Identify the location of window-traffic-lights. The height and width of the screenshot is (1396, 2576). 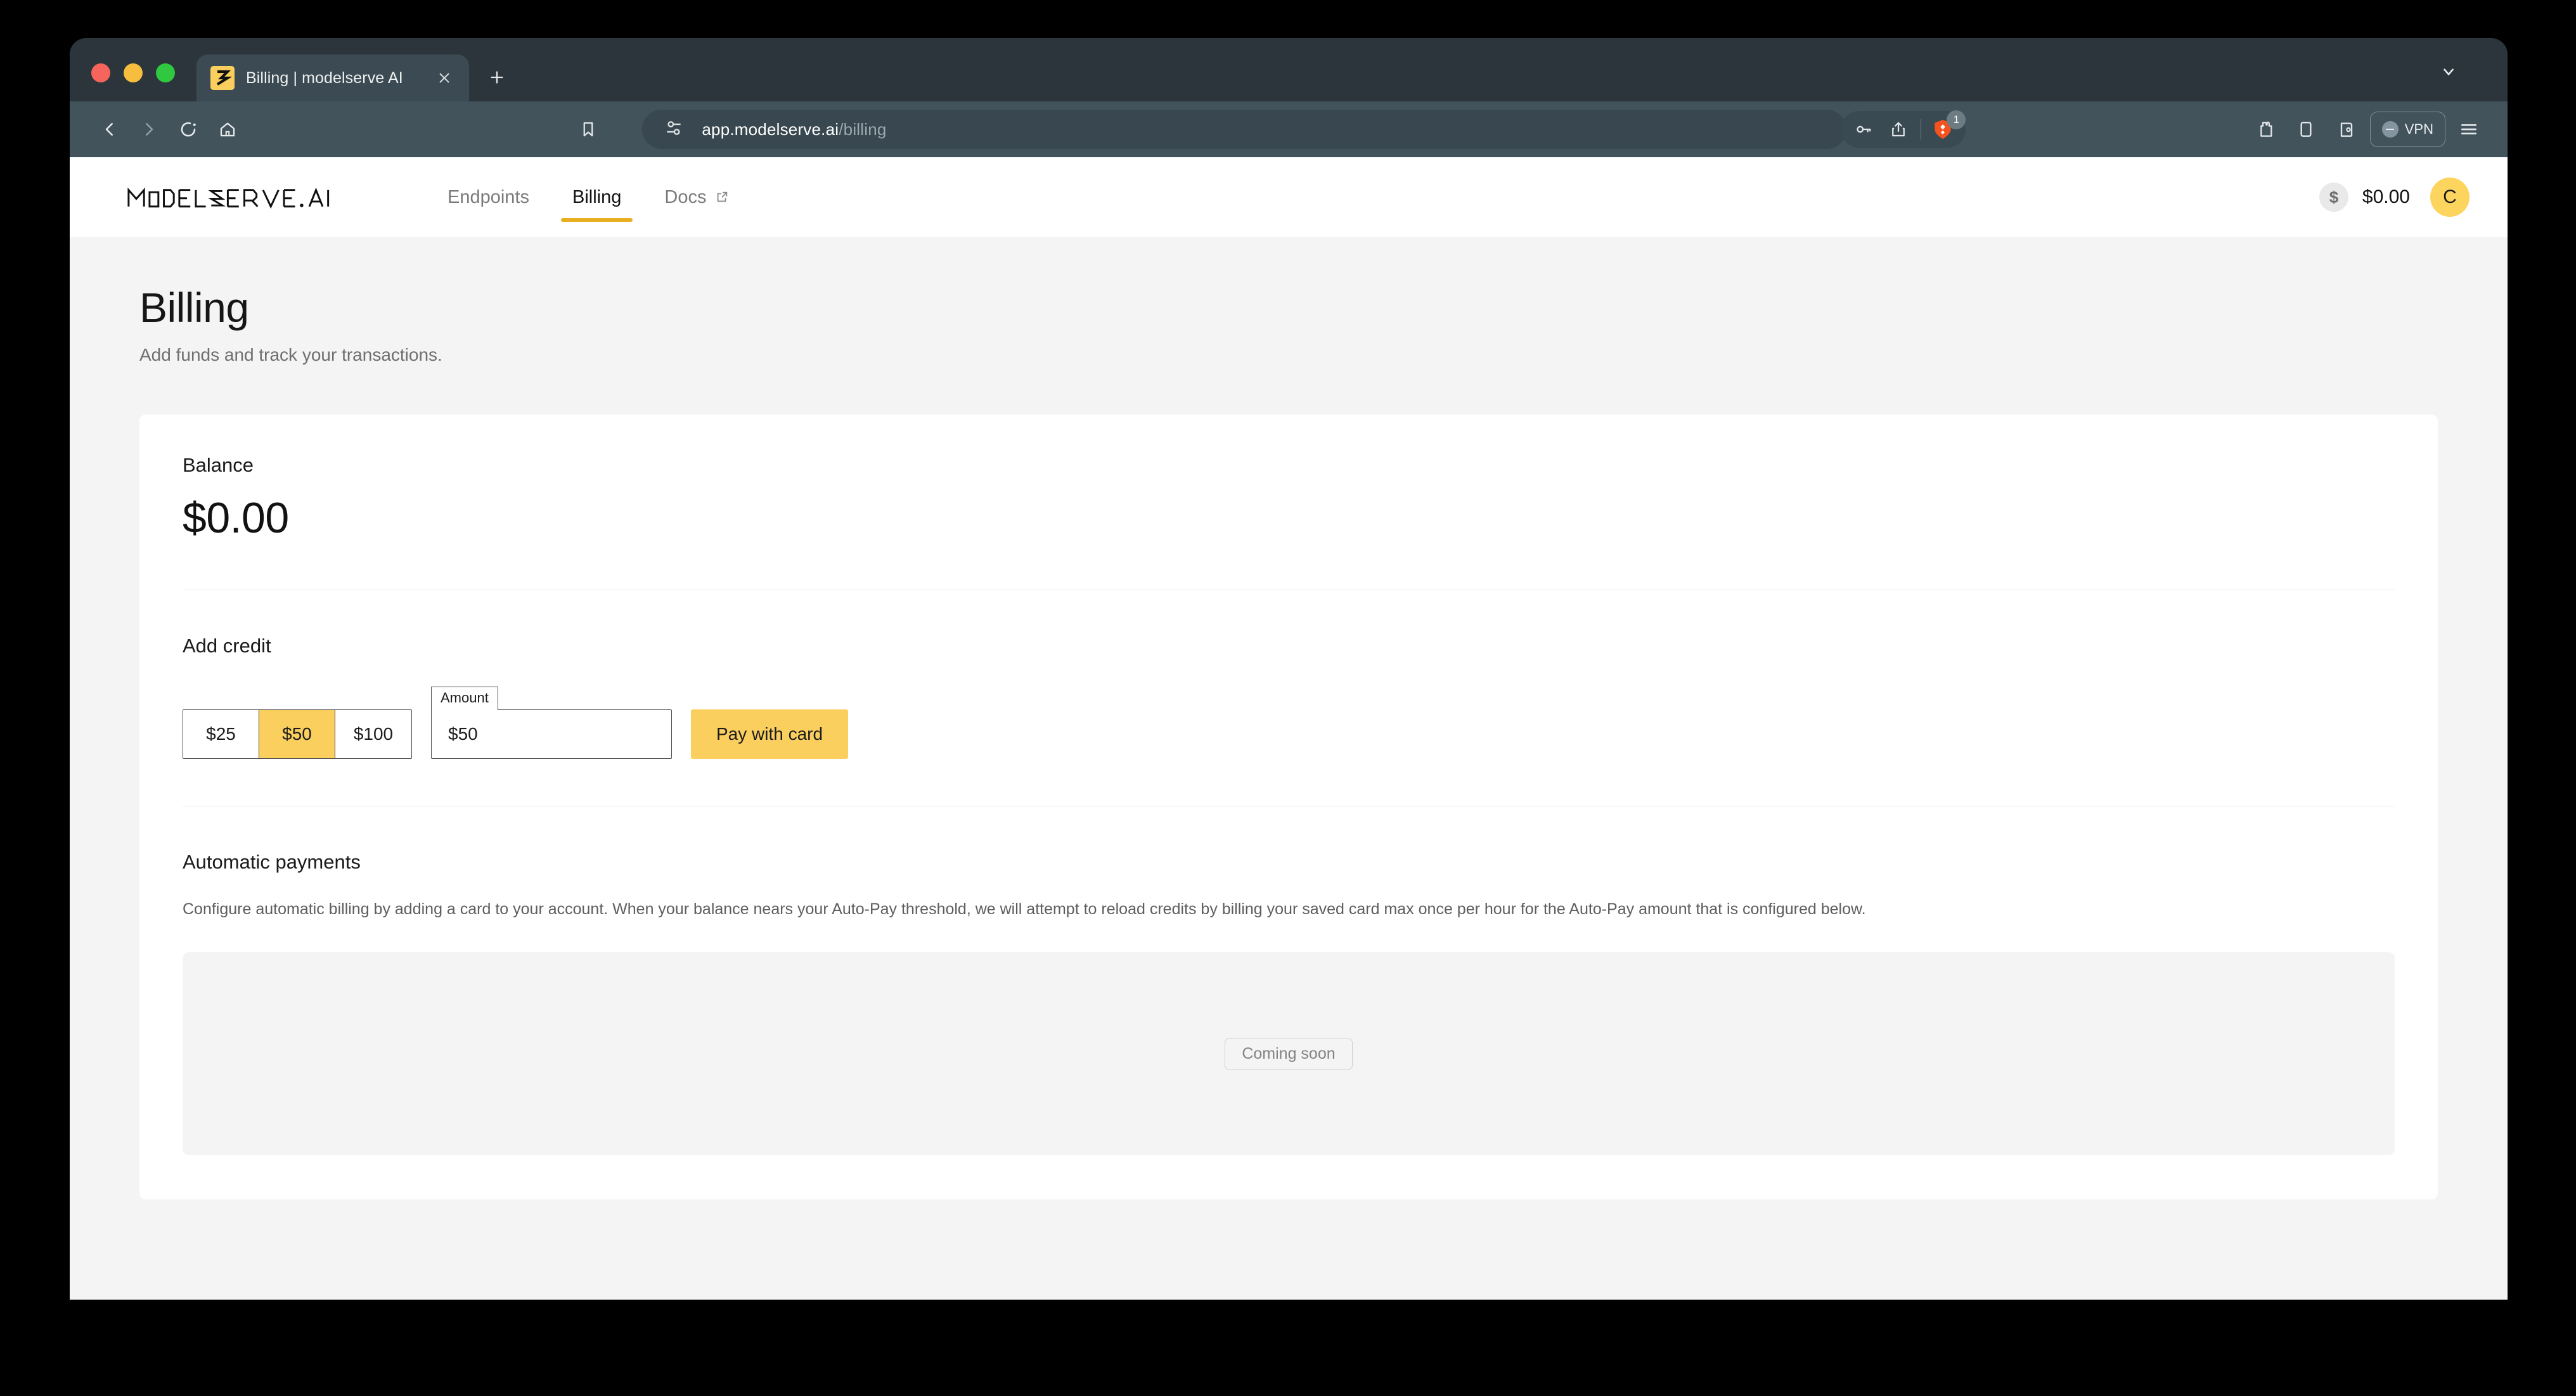
(133, 82).